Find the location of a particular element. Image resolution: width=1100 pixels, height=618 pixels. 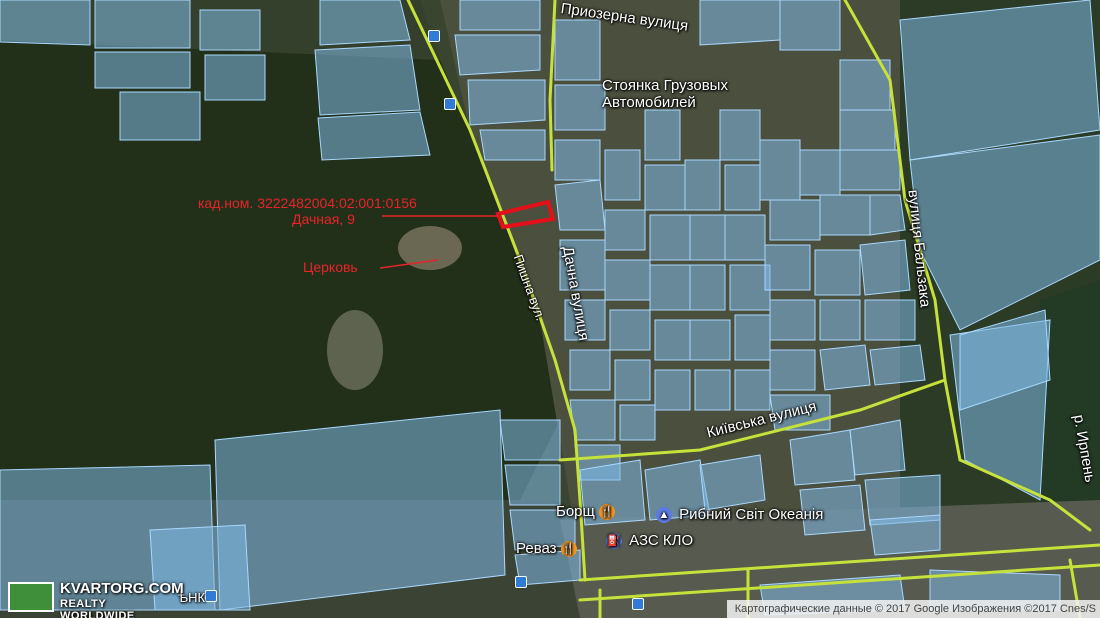

poi-gas-station: ⛽ АЗС КЛО is located at coordinates (650, 541).